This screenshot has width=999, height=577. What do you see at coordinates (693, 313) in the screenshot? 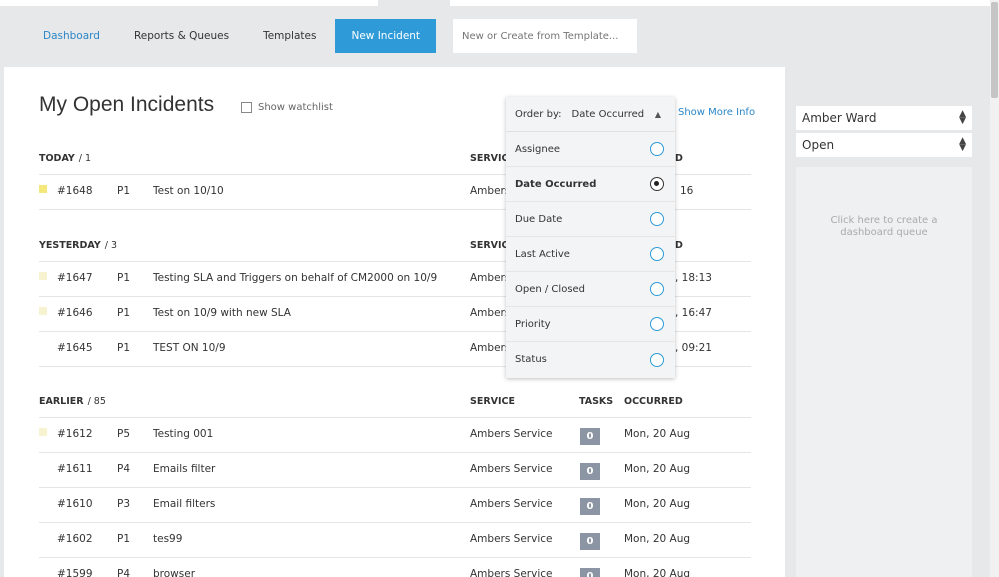
I see `incident-occurred: , 16:47` at bounding box center [693, 313].